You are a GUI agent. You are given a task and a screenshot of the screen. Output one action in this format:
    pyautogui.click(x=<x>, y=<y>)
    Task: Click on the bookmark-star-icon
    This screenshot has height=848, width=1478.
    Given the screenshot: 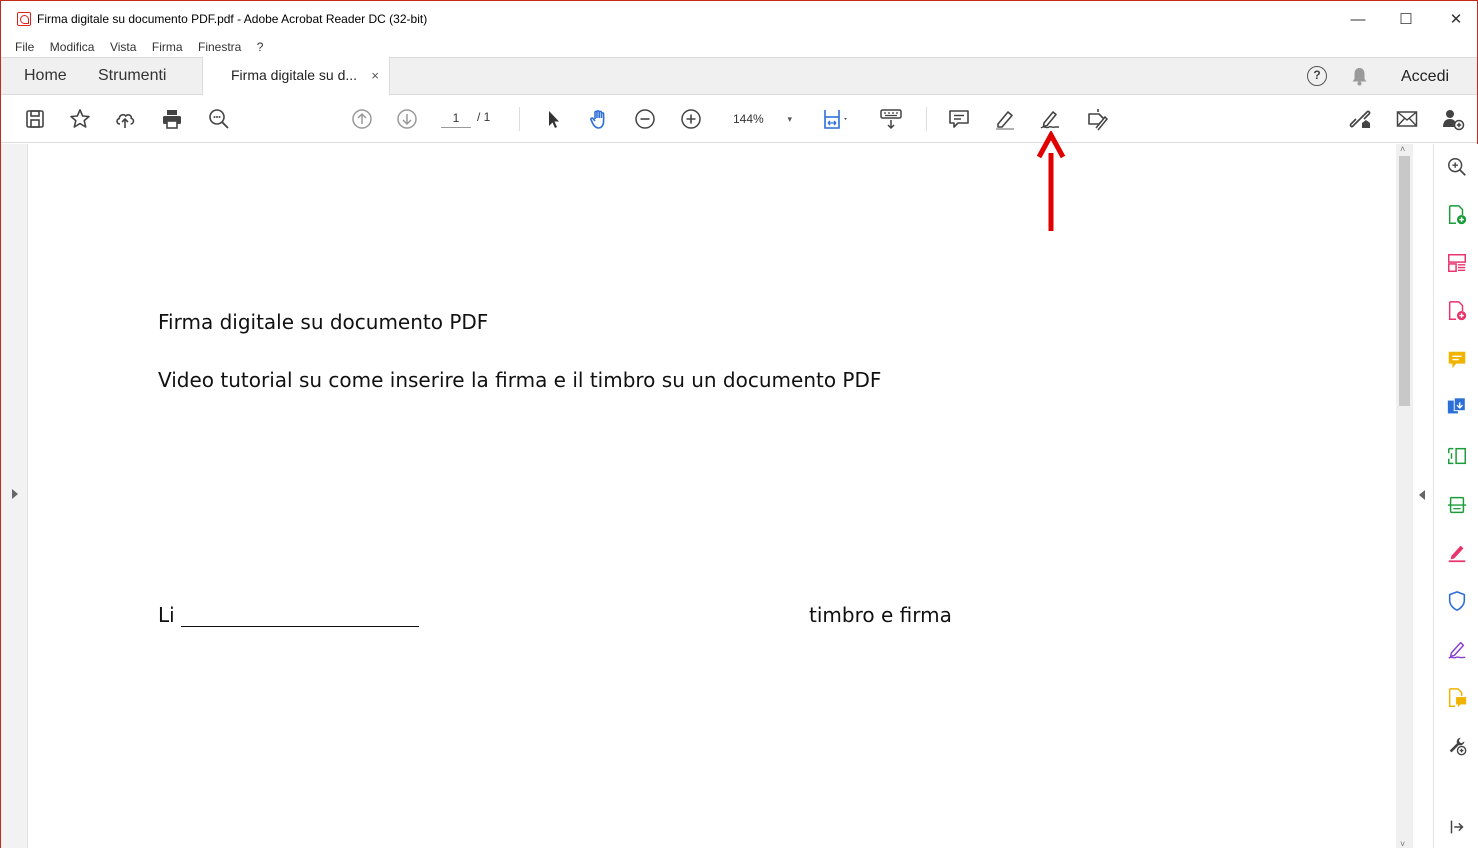 What is the action you would take?
    pyautogui.click(x=80, y=119)
    